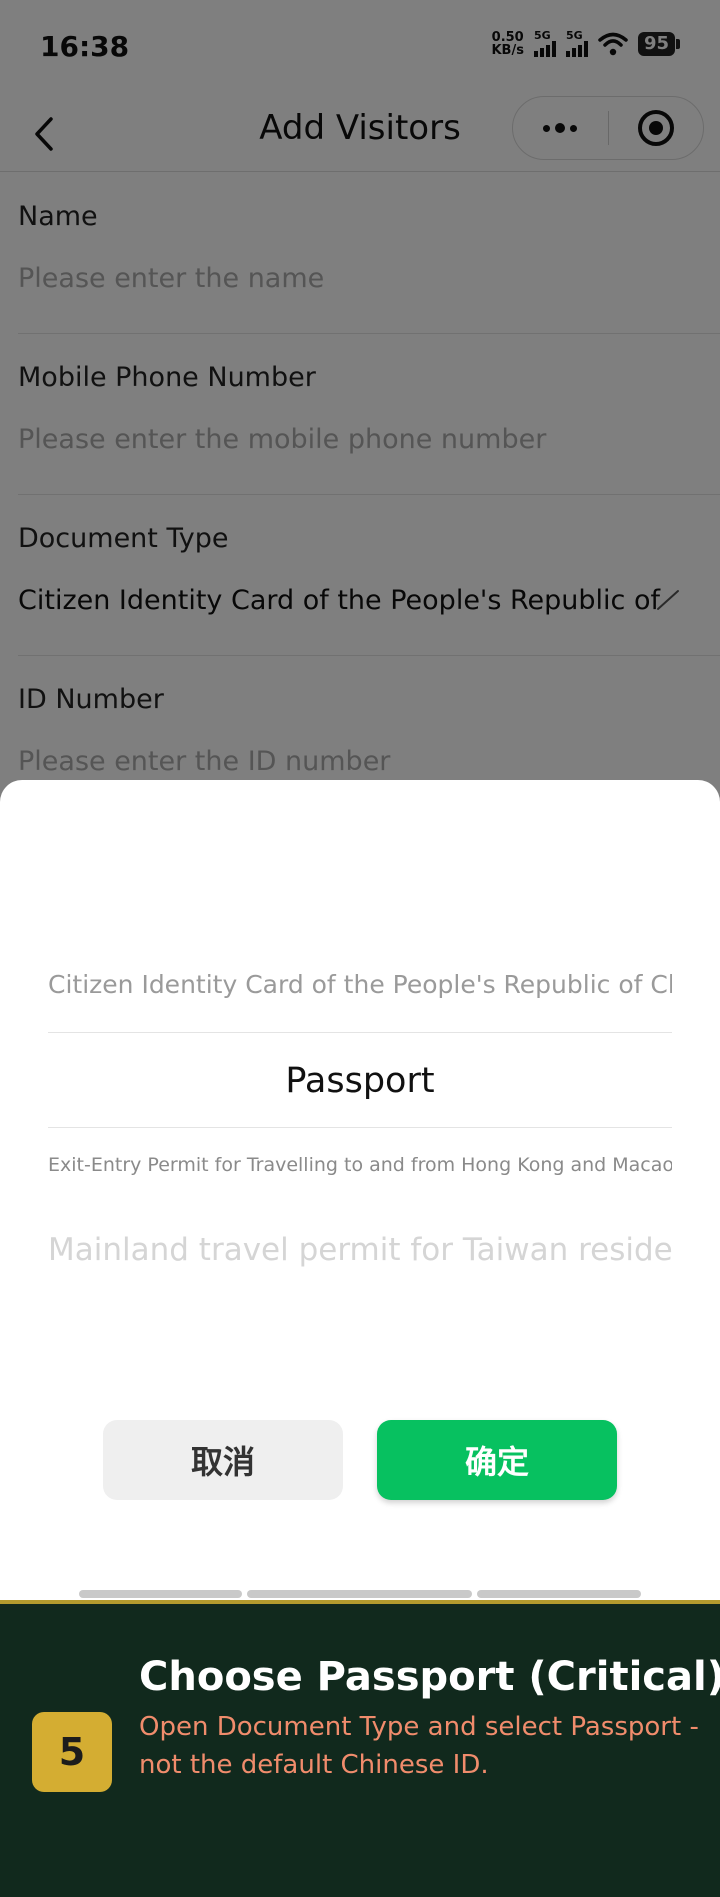 Image resolution: width=720 pixels, height=1897 pixels. What do you see at coordinates (72, 1752) in the screenshot?
I see `step-number-badge: 5` at bounding box center [72, 1752].